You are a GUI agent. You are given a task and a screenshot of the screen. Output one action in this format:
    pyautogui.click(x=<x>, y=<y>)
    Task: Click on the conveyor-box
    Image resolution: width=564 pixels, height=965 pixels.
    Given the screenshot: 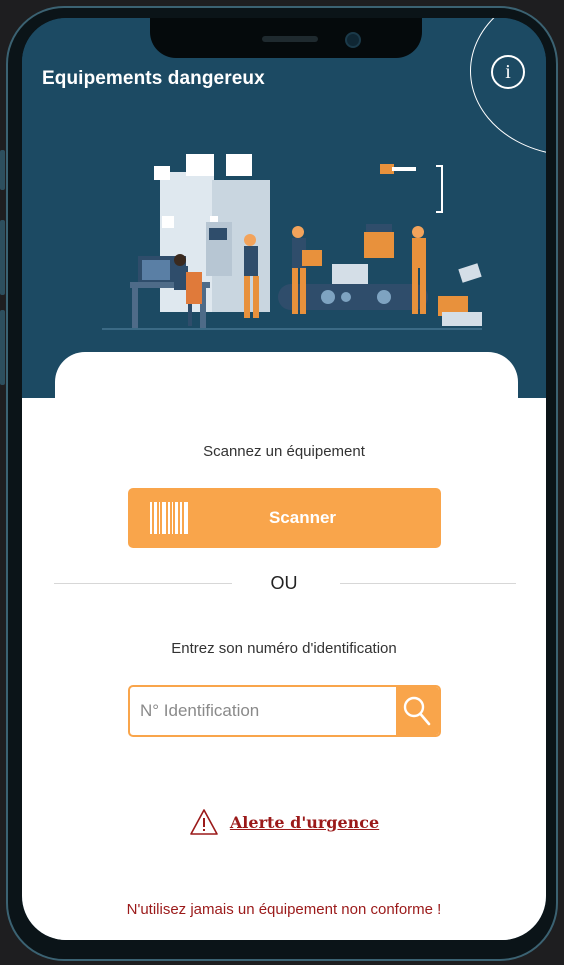 What is the action you would take?
    pyautogui.click(x=350, y=274)
    